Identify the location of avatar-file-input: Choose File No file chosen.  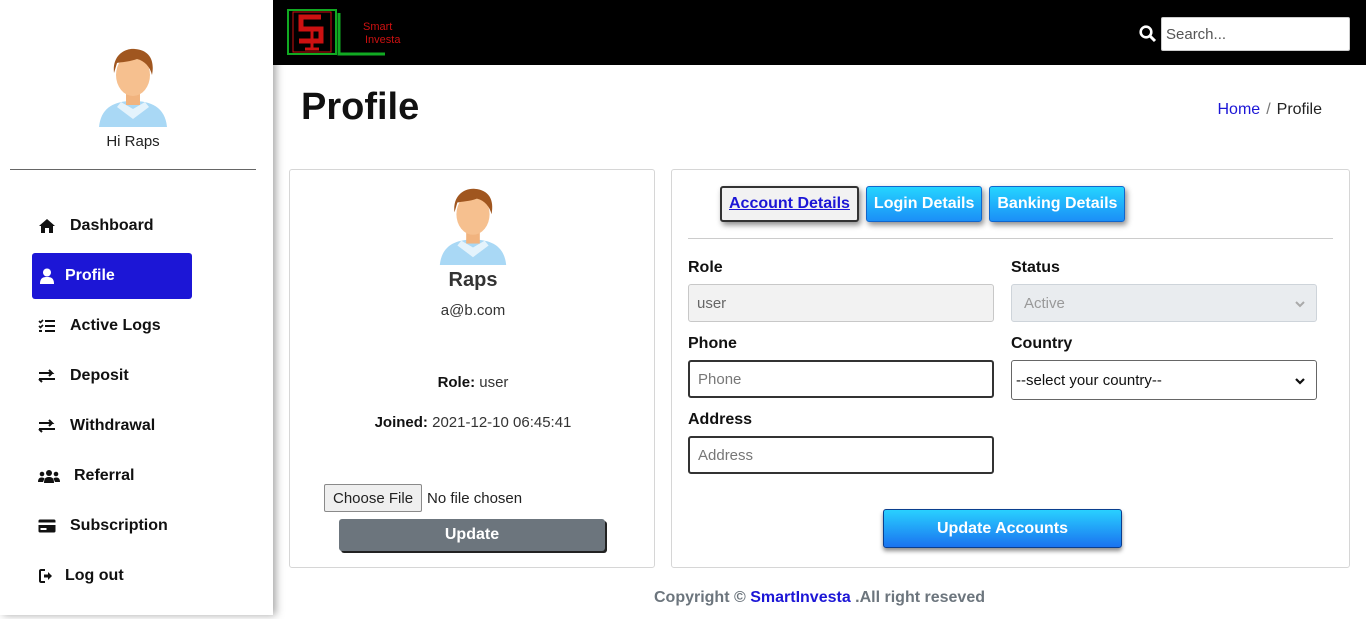
(423, 498).